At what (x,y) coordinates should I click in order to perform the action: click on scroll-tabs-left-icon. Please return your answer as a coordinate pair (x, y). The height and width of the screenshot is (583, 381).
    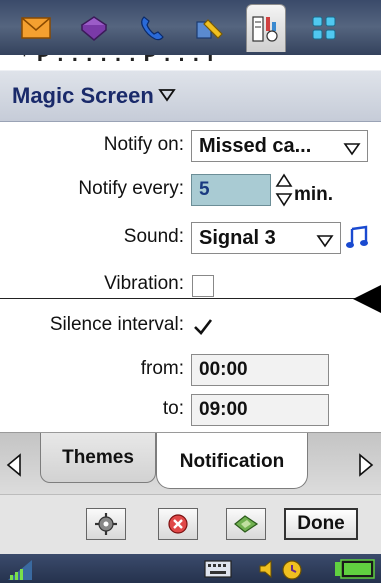
    Looking at the image, I should click on (14, 467).